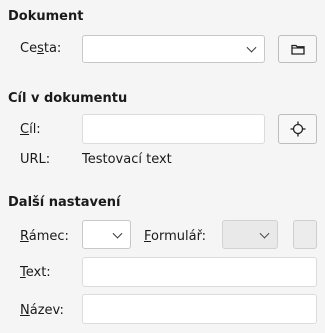  Describe the element at coordinates (68, 98) in the screenshot. I see `section-title-target: Cíl v dokumentu` at that location.